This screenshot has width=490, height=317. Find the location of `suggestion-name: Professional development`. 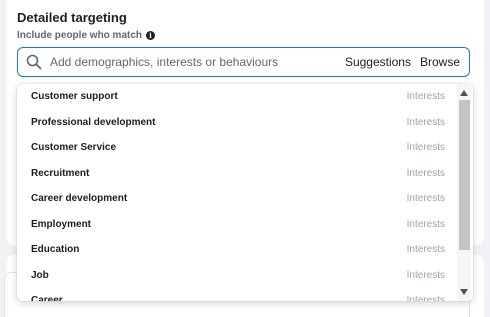

suggestion-name: Professional development is located at coordinates (93, 122).